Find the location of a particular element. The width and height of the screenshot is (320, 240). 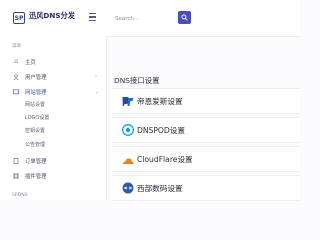

document-icon is located at coordinates (16, 161).